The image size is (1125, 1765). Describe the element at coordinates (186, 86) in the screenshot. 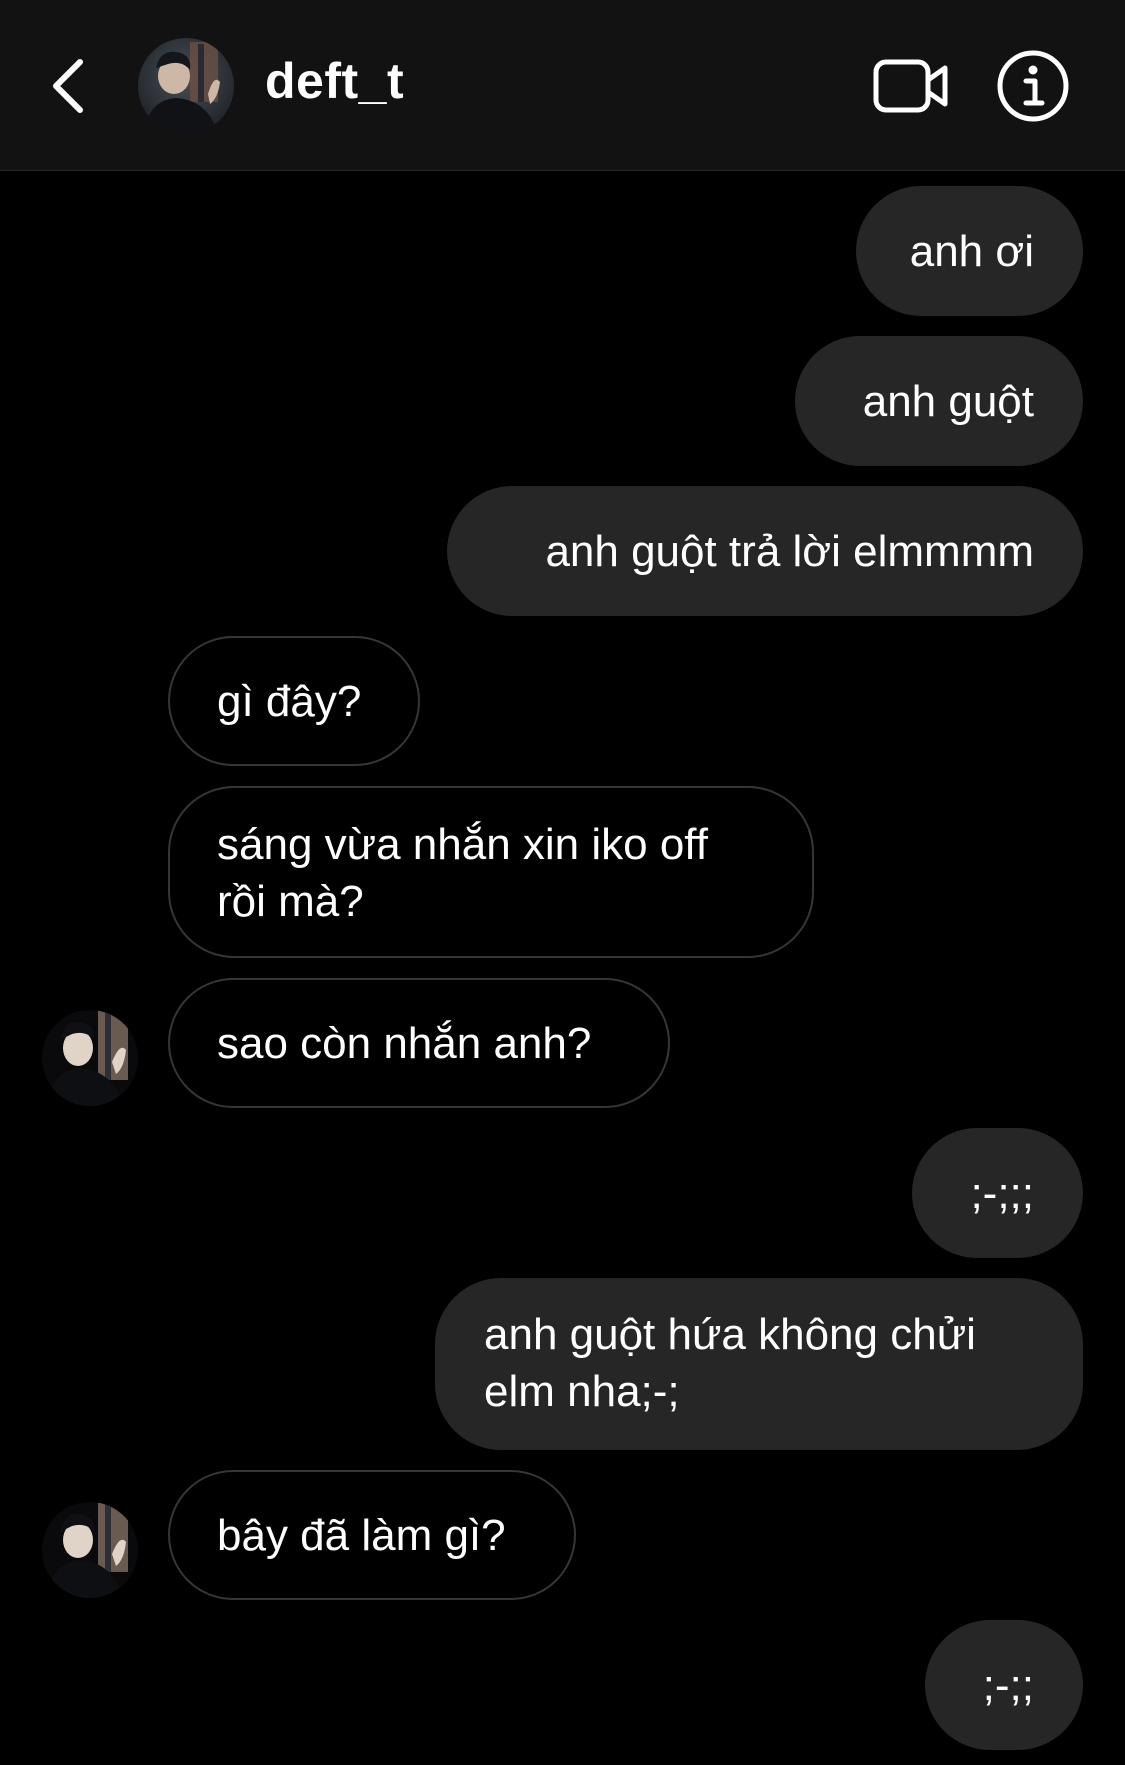

I see `profile-avatar` at that location.